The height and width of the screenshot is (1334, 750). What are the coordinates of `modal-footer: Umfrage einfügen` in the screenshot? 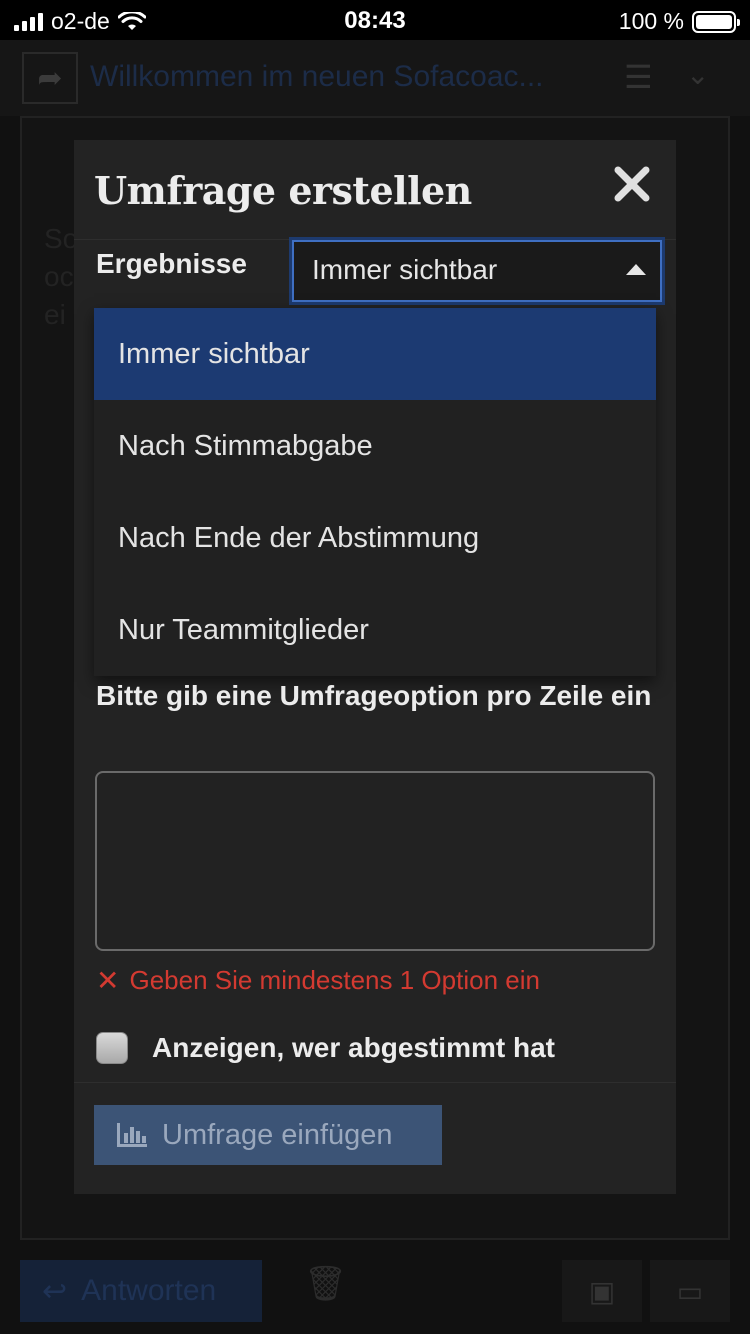 It's located at (375, 1138).